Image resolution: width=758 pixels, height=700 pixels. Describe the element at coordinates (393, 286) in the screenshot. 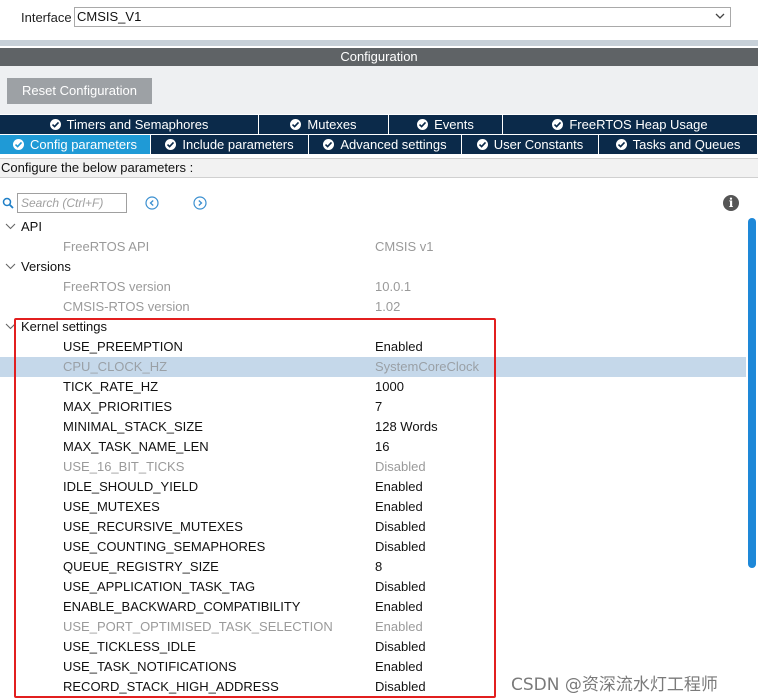

I see `param-value: 10.0.1` at that location.